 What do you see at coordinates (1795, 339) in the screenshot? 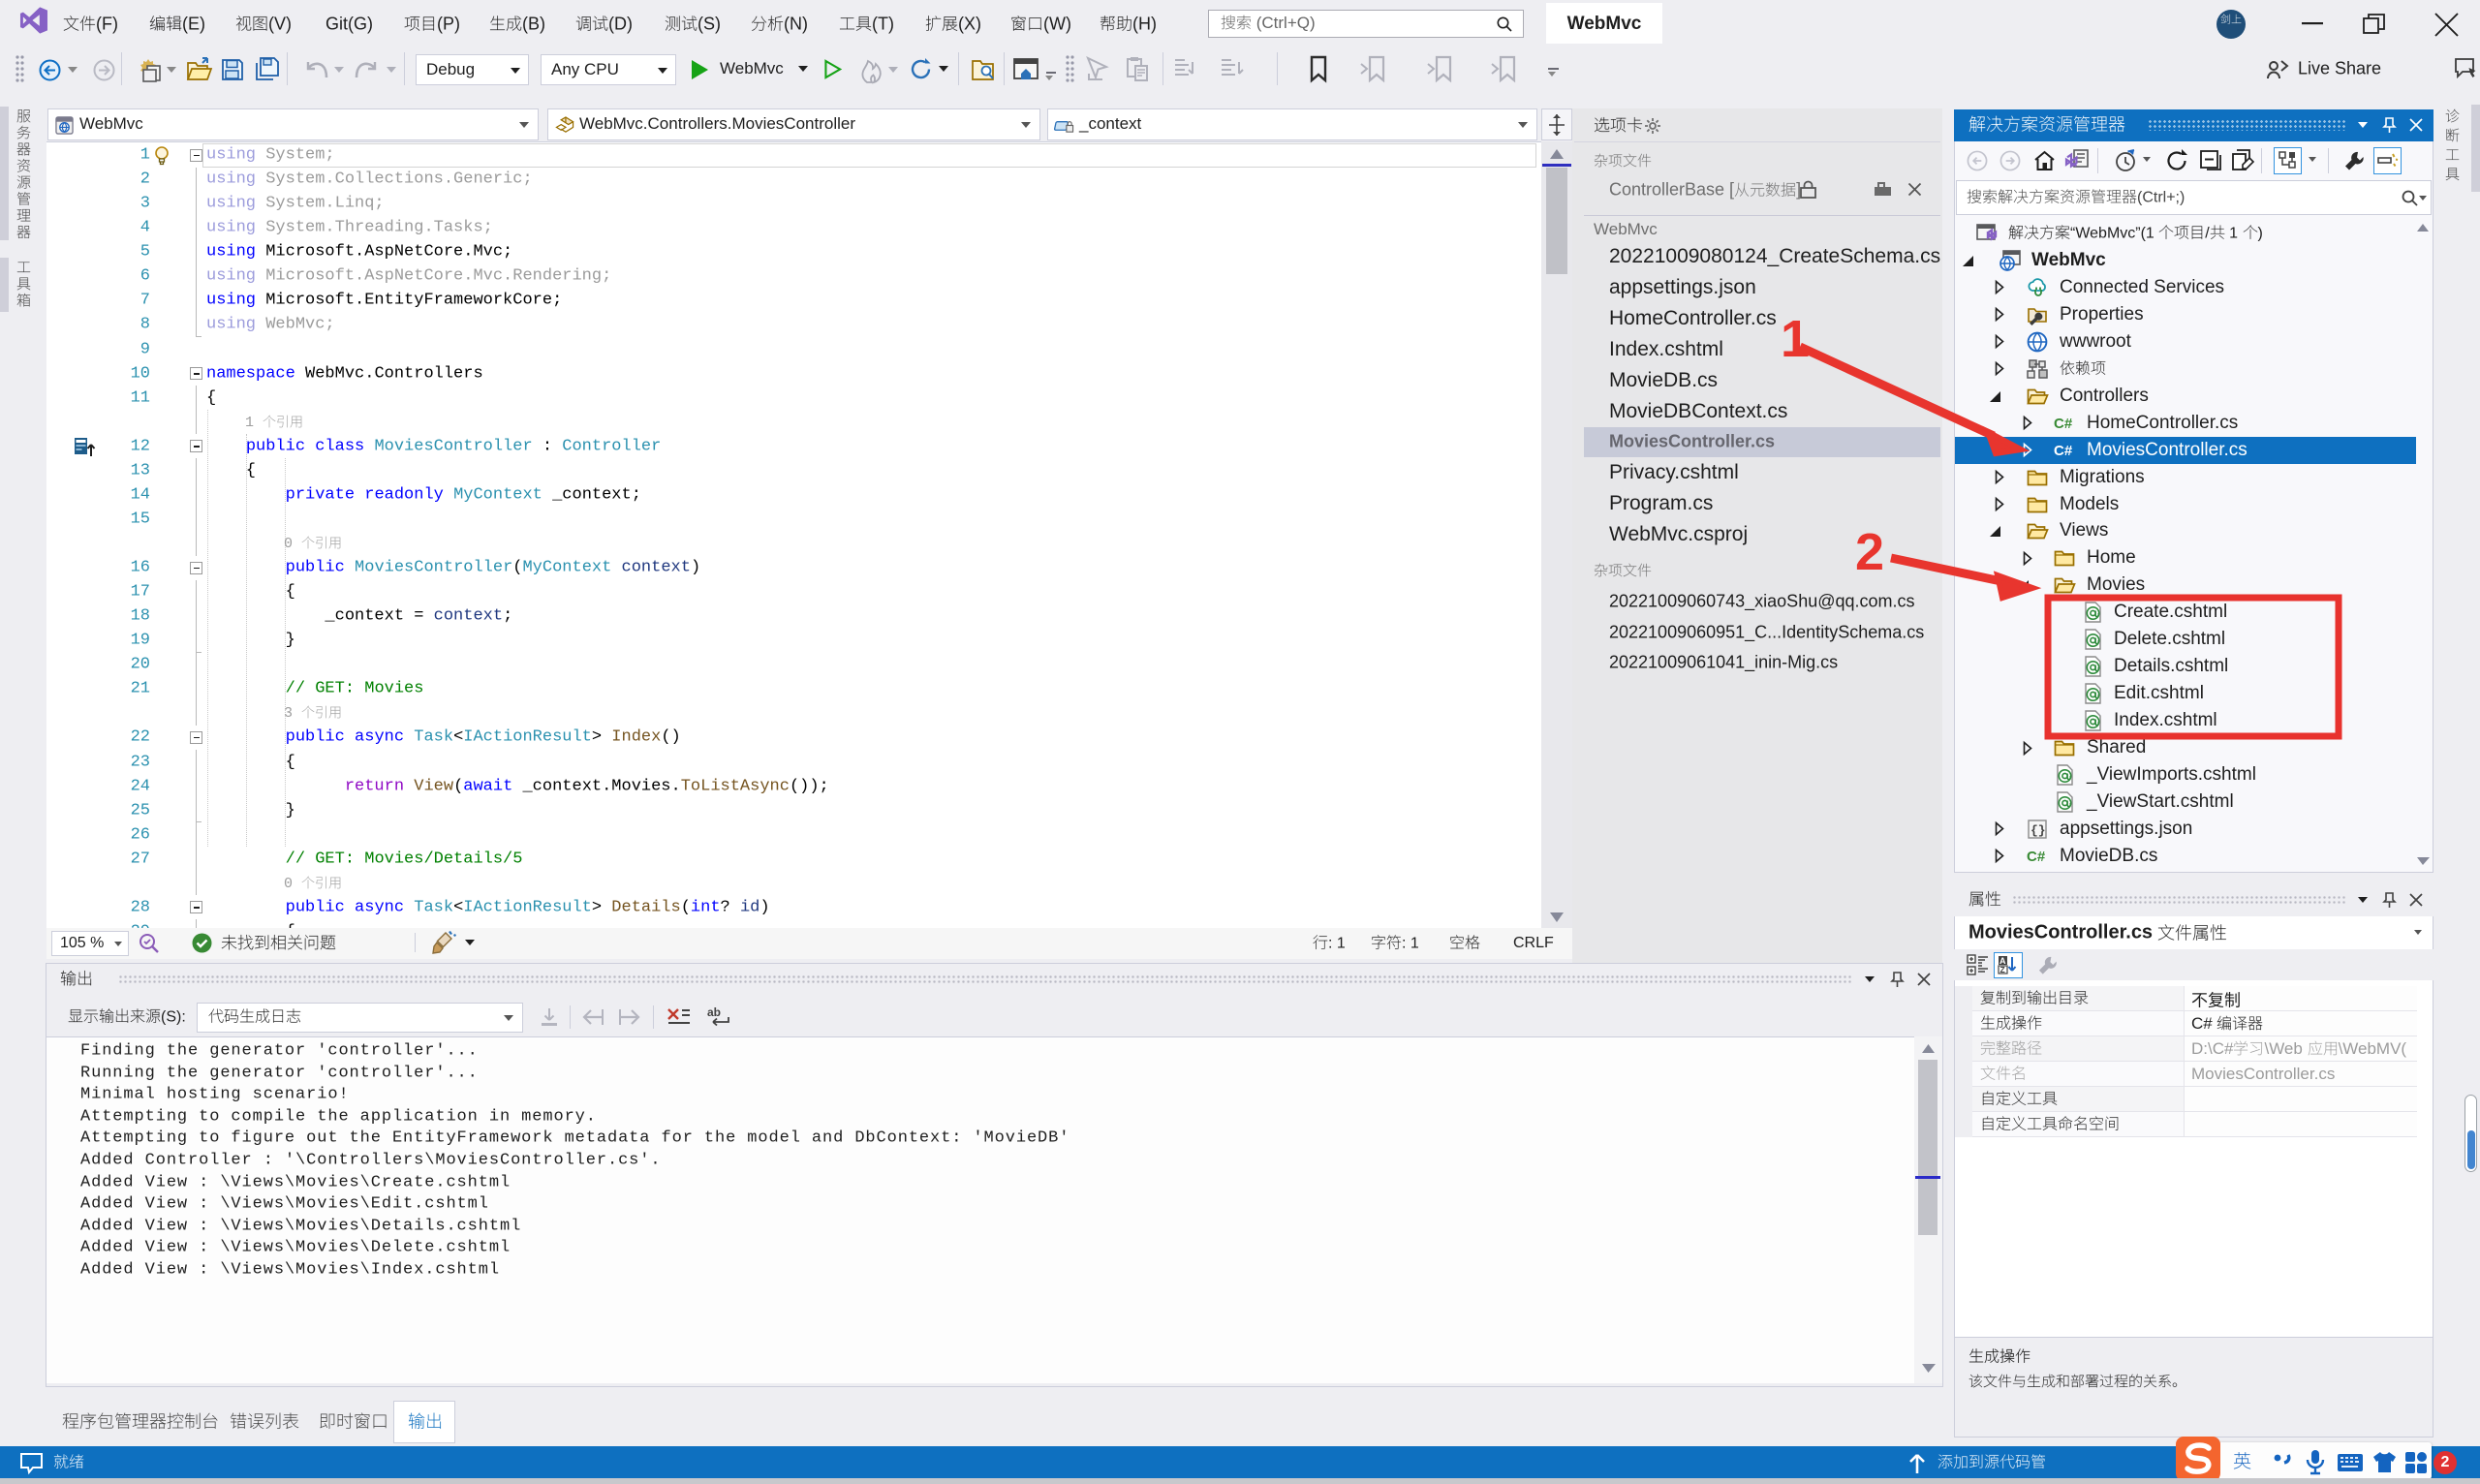
I see `svg-text: 1` at bounding box center [1795, 339].